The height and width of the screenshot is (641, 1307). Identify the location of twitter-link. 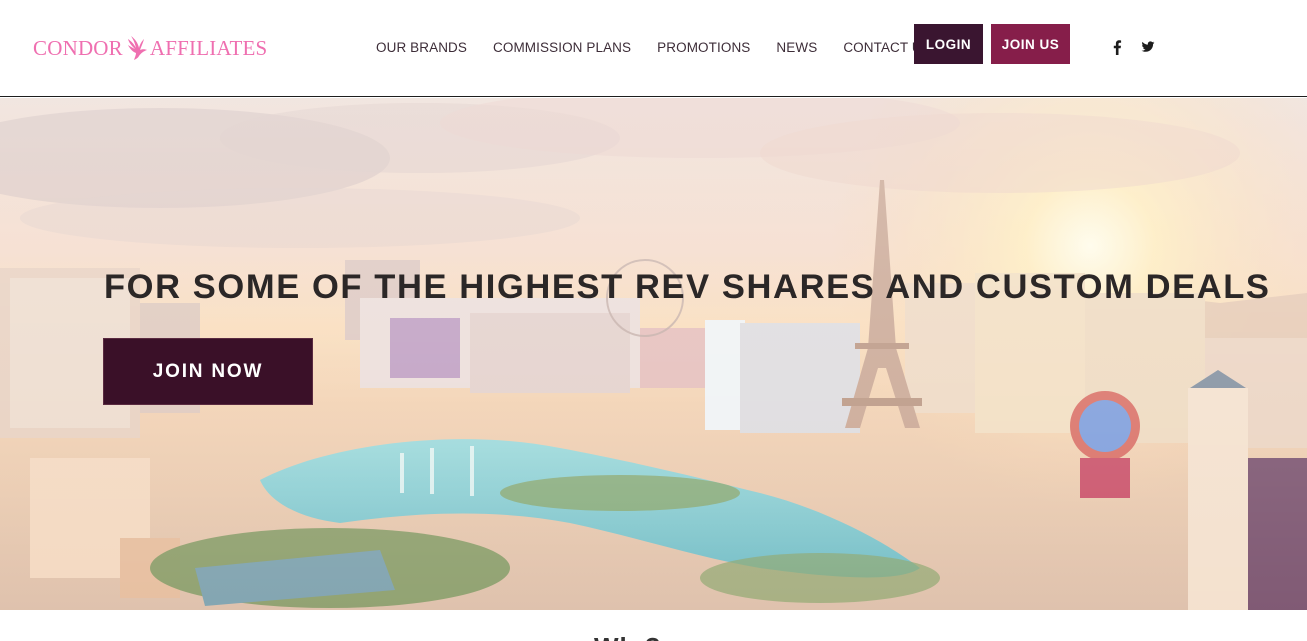
(1148, 47).